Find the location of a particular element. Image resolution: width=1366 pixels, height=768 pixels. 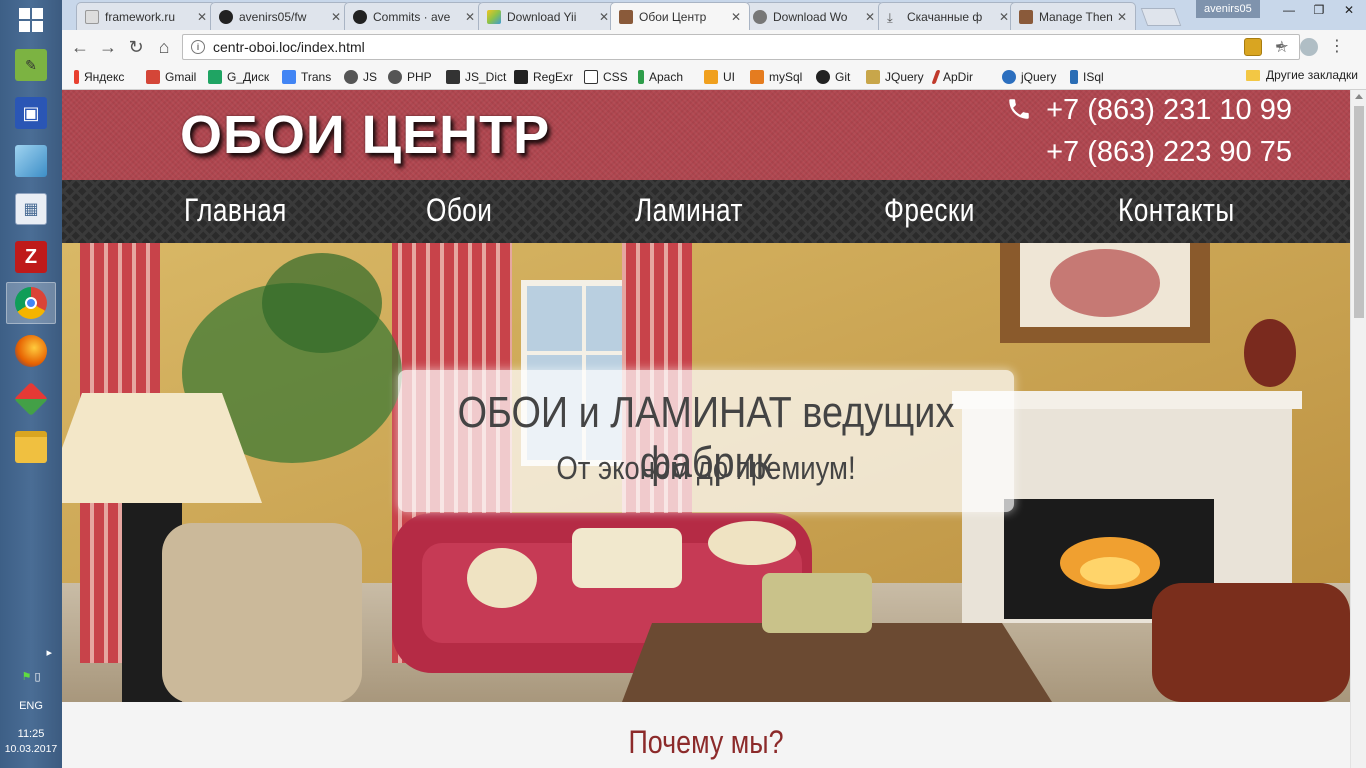

browser-tab: Manage Then ✕ is located at coordinates (1073, 16).